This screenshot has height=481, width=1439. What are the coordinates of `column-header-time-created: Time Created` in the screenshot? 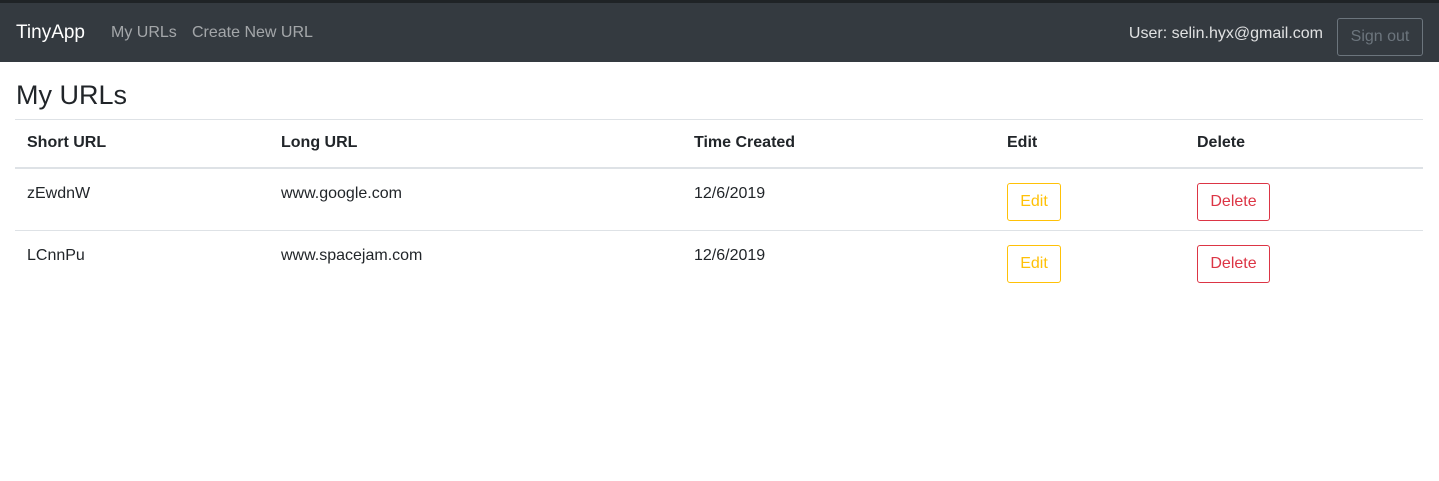 It's located at (838, 144).